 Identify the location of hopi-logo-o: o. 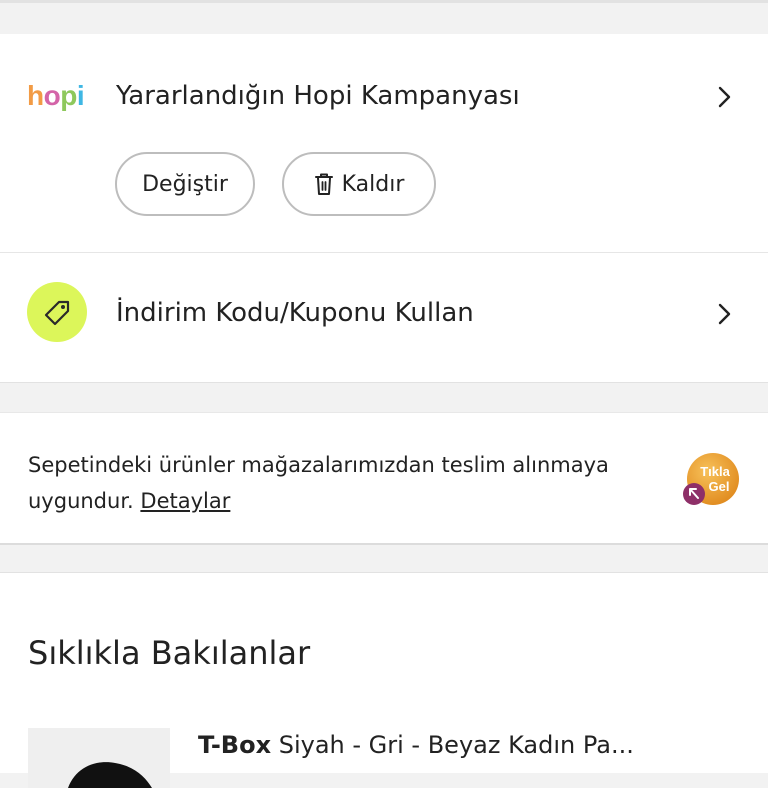
(52, 95).